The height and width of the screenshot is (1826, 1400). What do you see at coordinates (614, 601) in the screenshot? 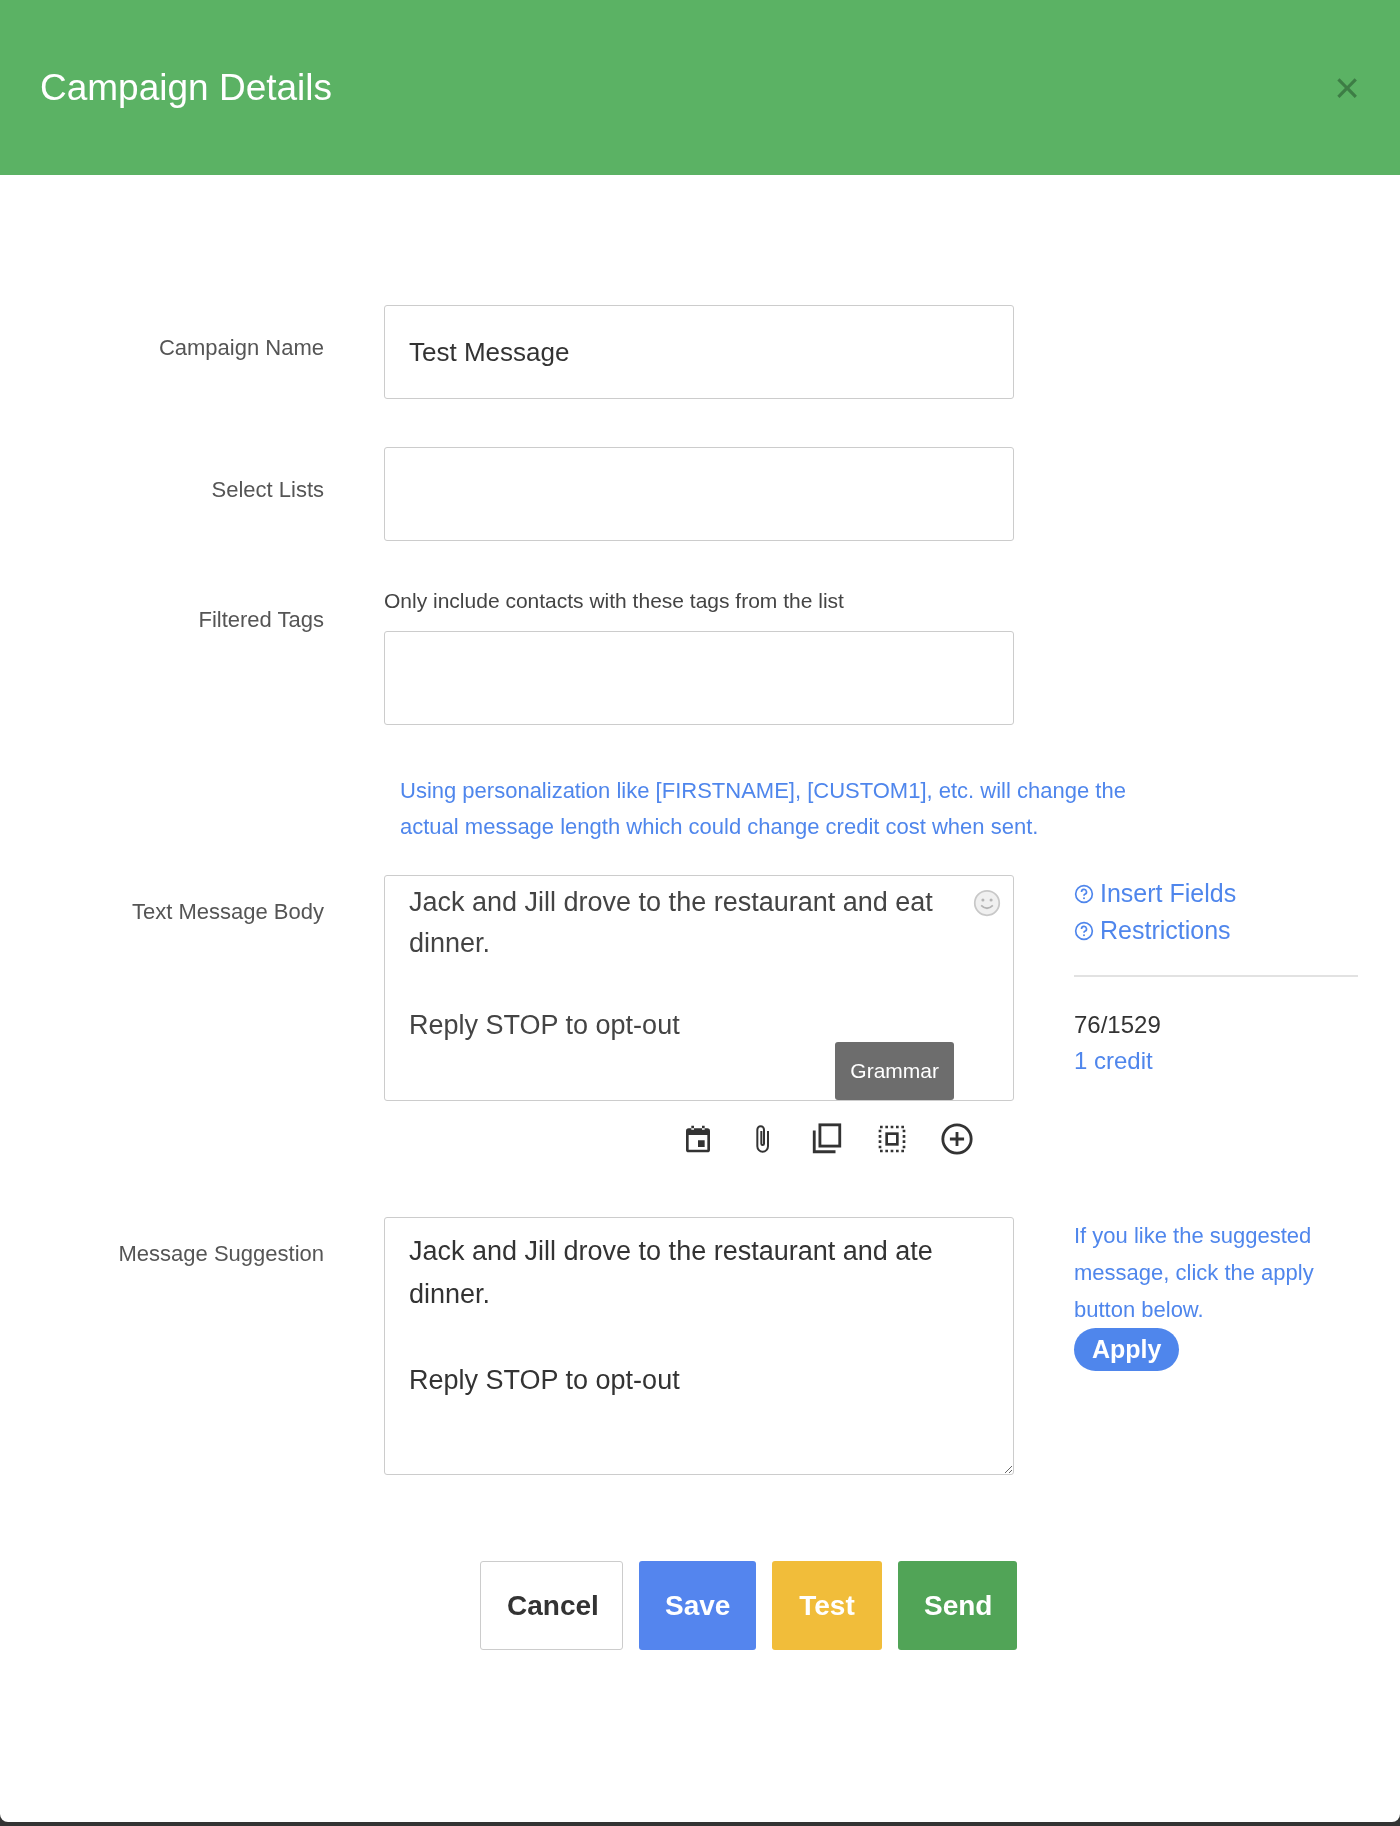
I see `helper-text: Only include contacts with these tags from the list` at bounding box center [614, 601].